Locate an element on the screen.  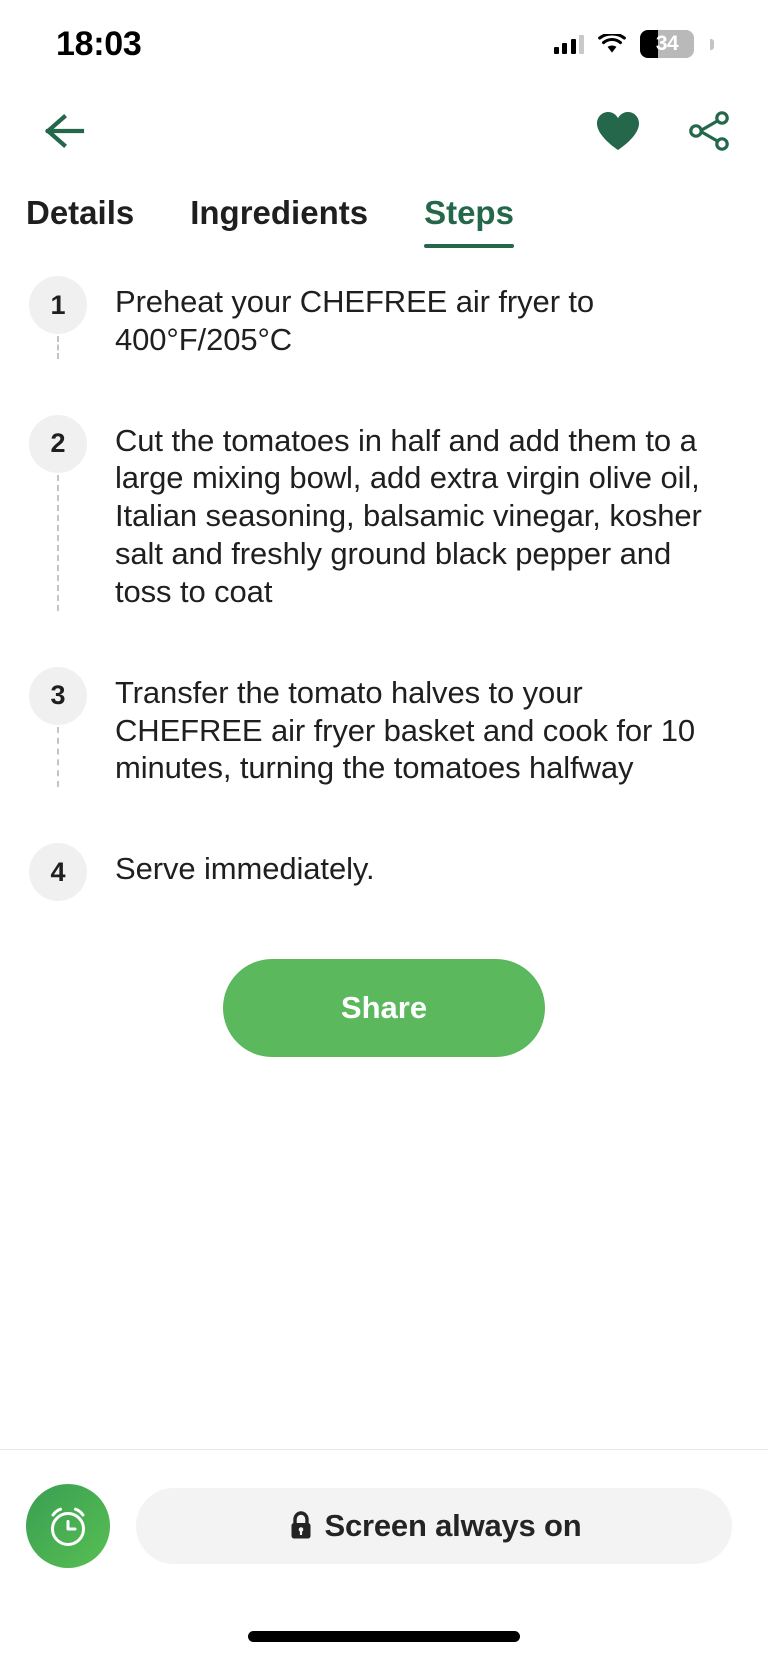
status-indicators: 34 is located at coordinates (633, 44).